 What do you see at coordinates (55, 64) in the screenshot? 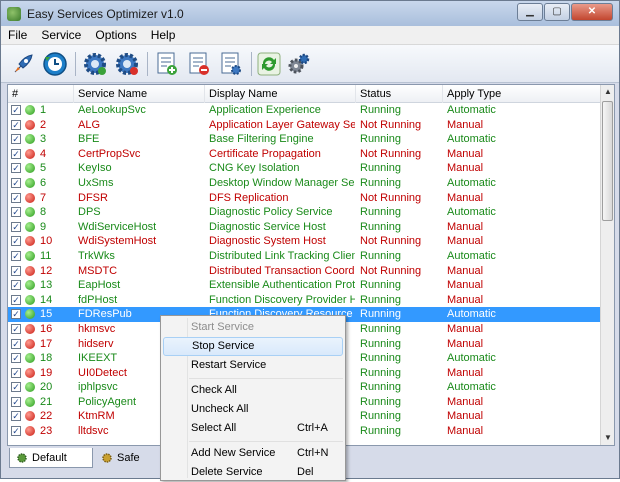
I see `restore-clock-icon` at bounding box center [55, 64].